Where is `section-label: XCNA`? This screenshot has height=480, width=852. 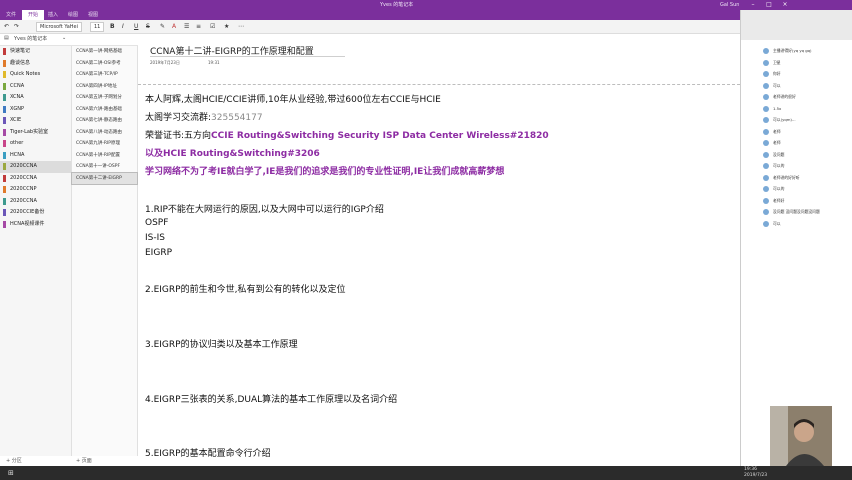 section-label: XCNA is located at coordinates (17, 97).